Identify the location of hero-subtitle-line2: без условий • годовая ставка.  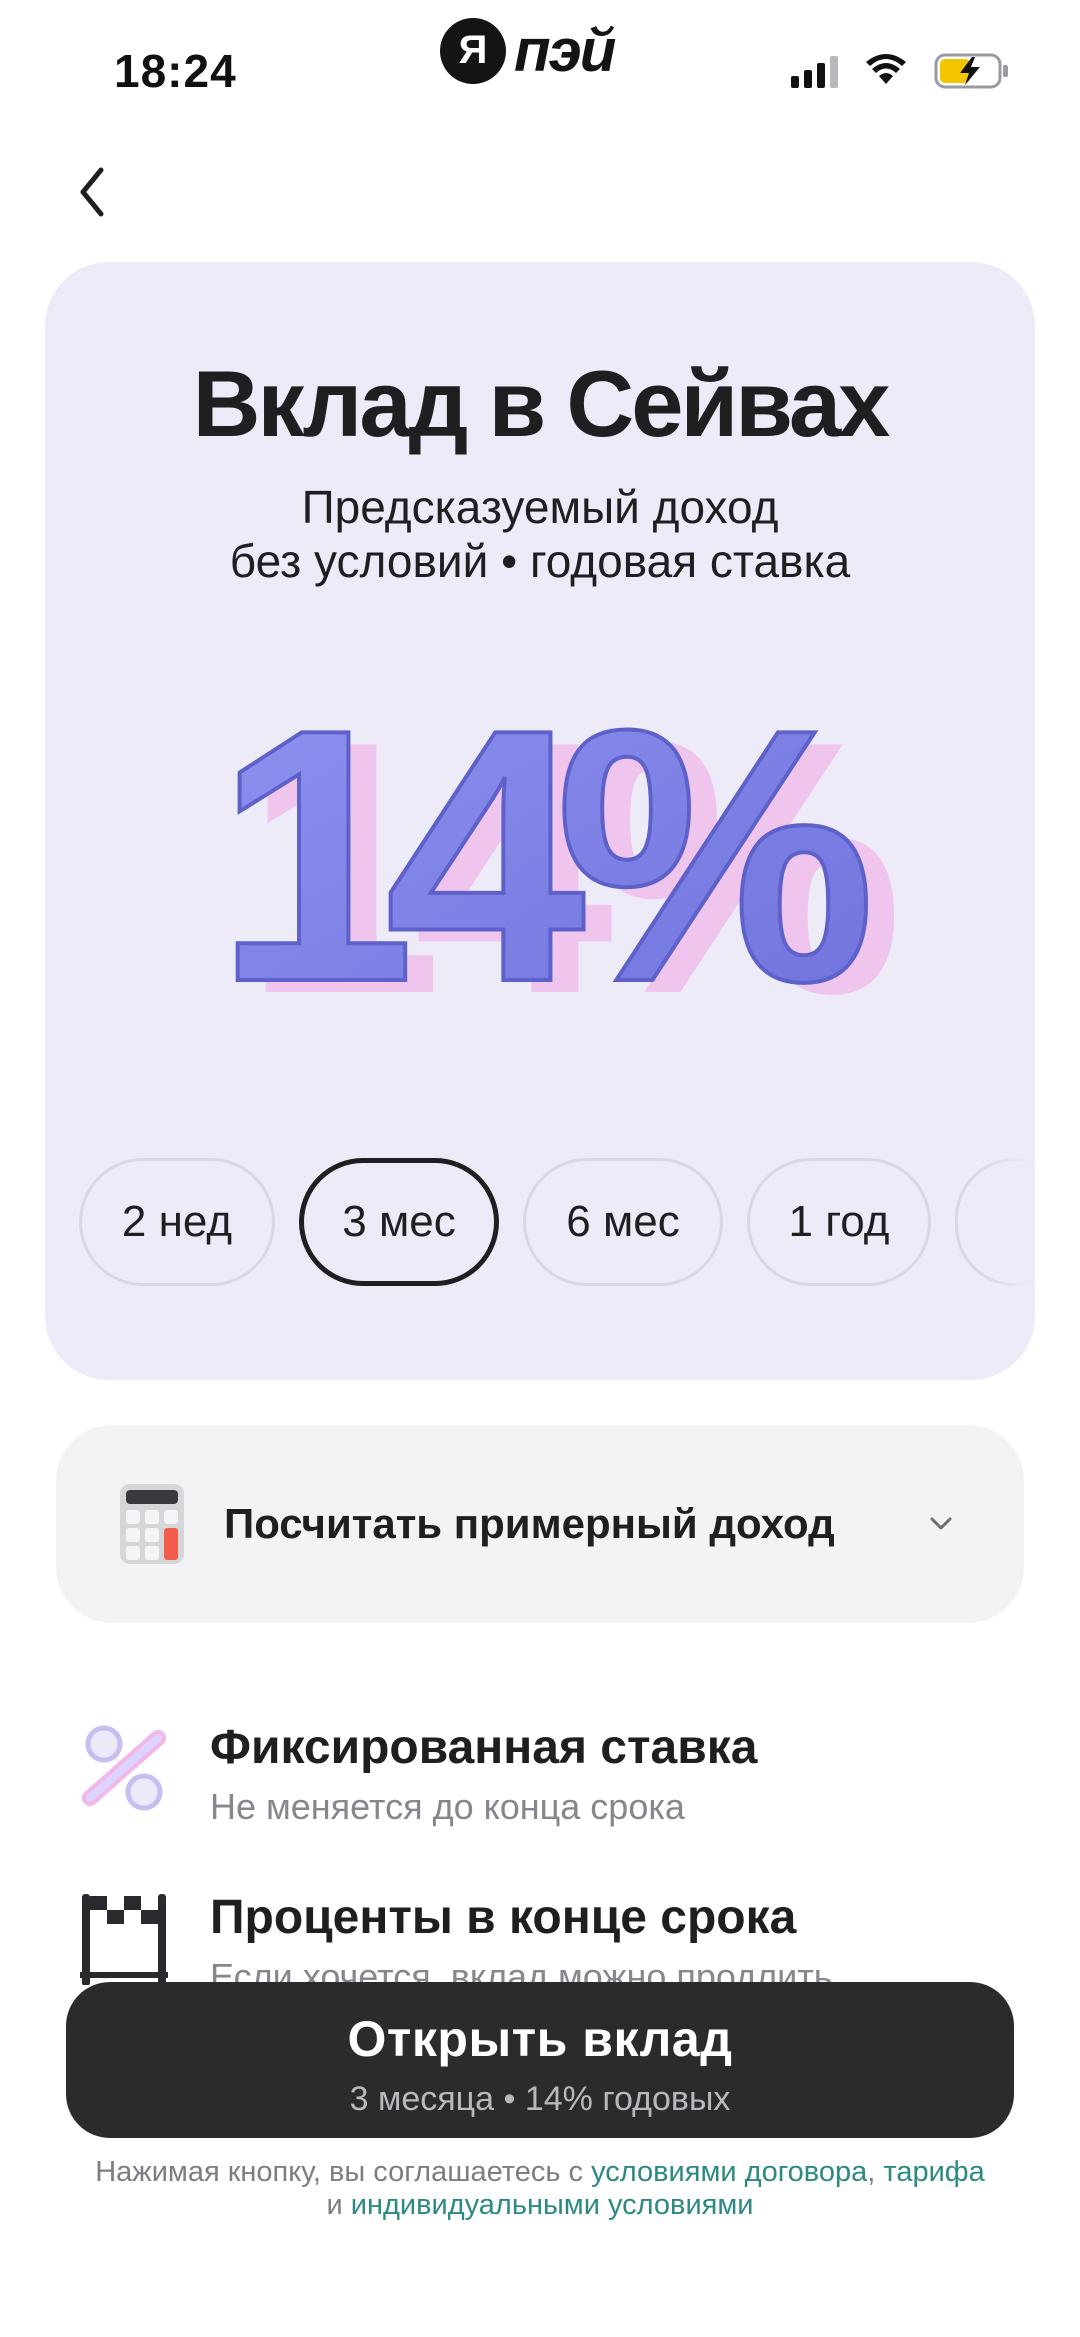
(540, 561).